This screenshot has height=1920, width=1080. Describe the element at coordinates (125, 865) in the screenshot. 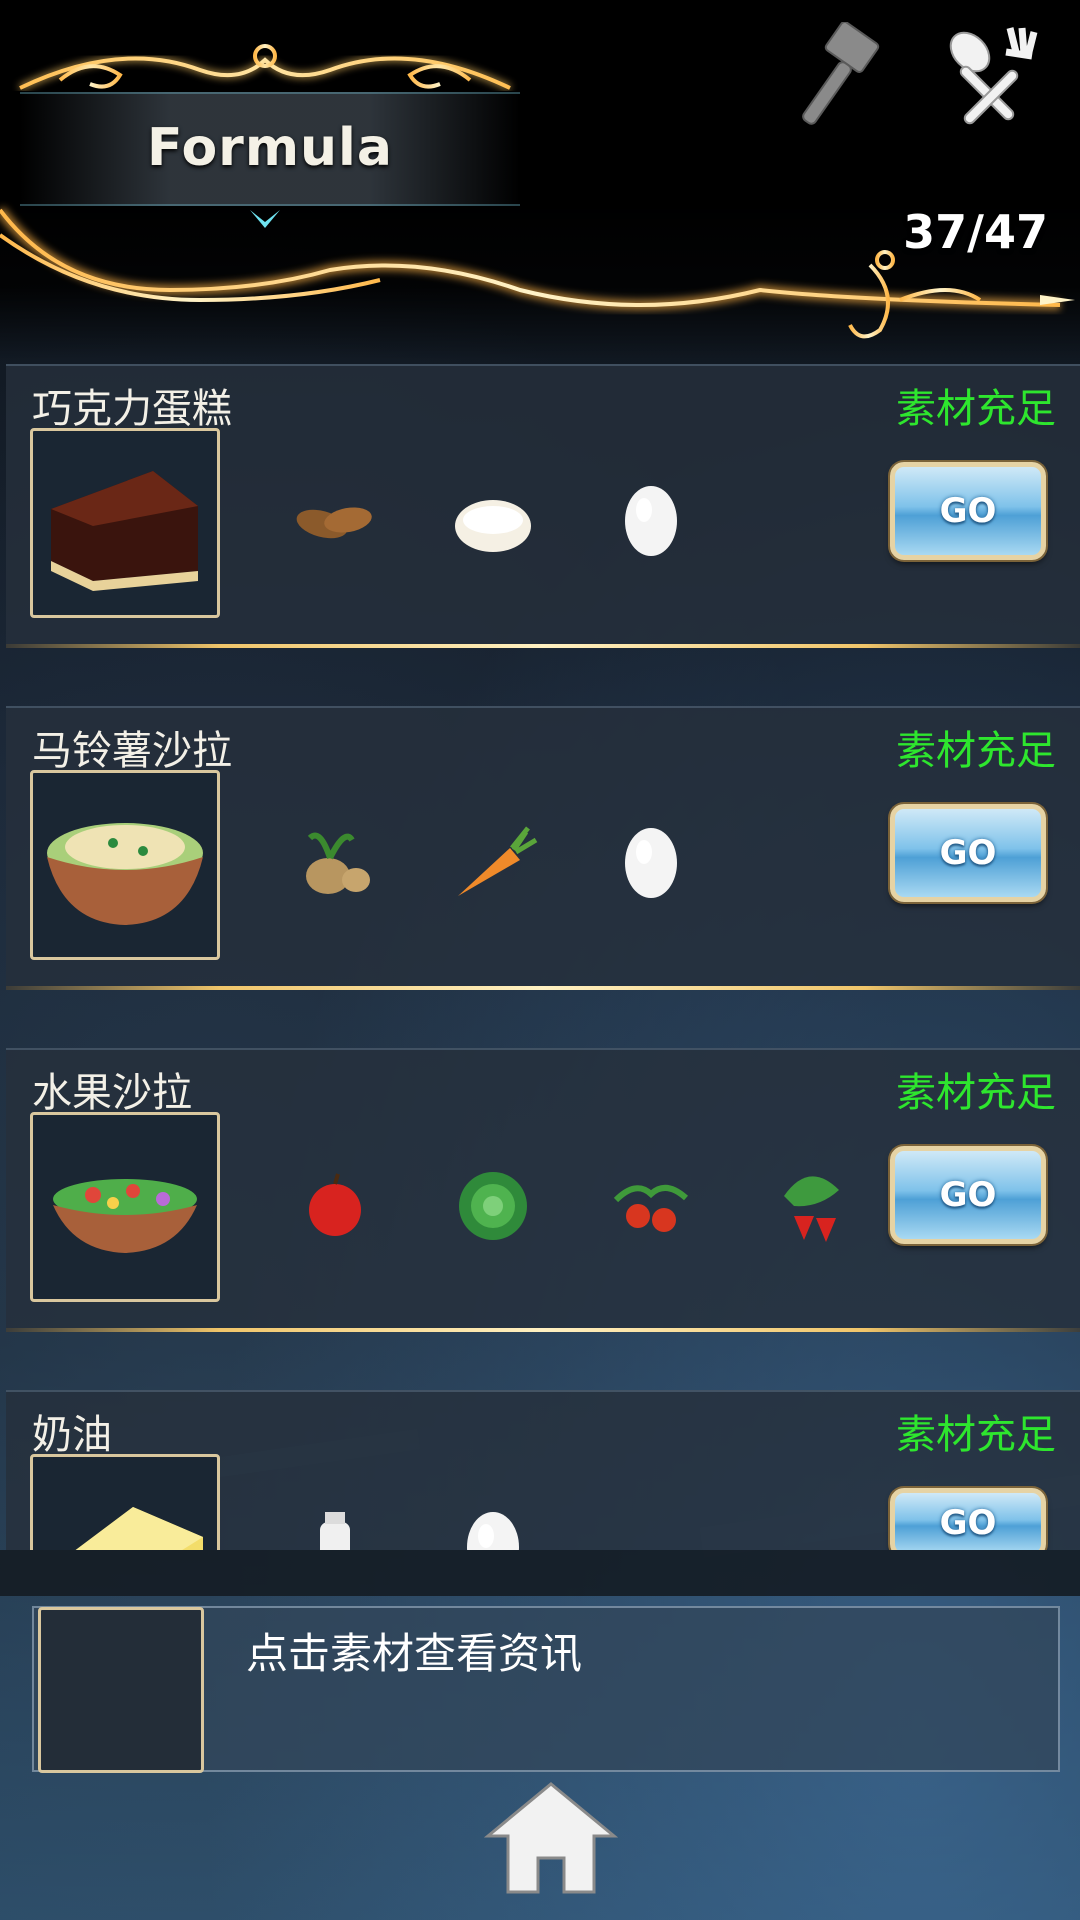

I see `potato-salad-image` at that location.